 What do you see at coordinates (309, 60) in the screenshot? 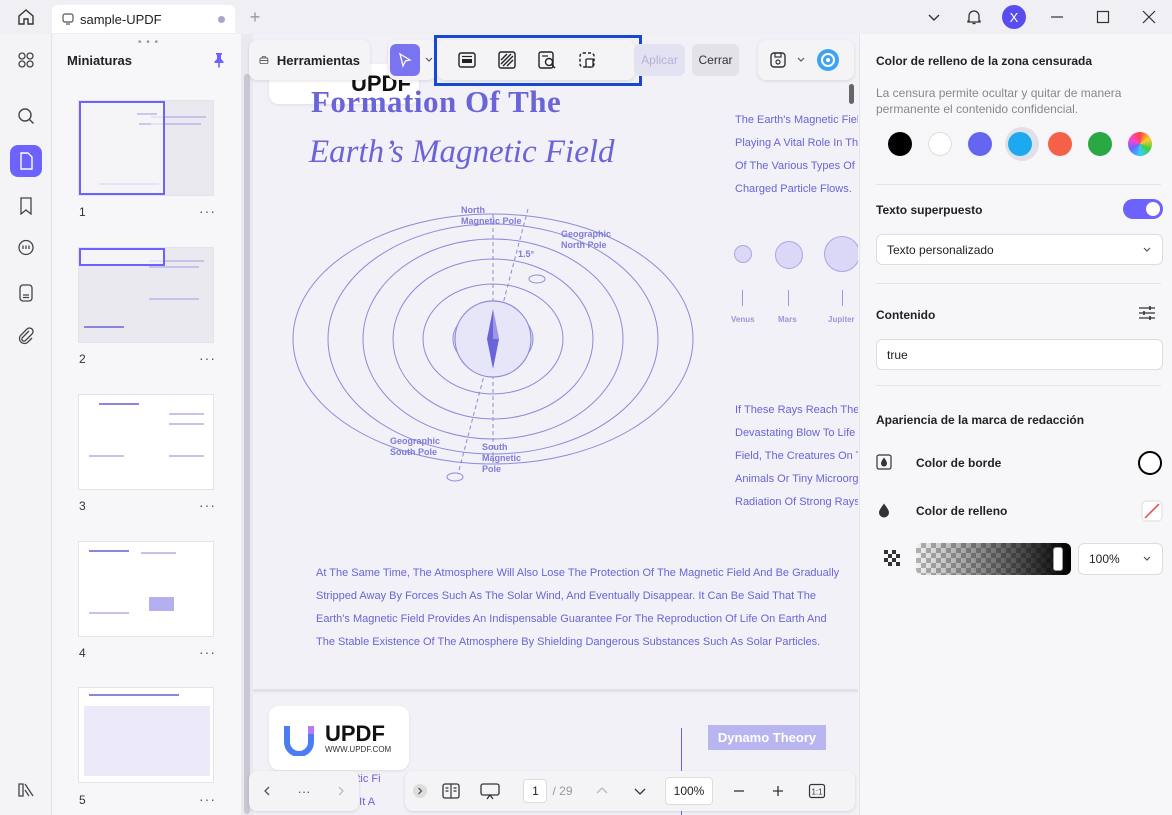
I see `tools-button: Herramientas` at bounding box center [309, 60].